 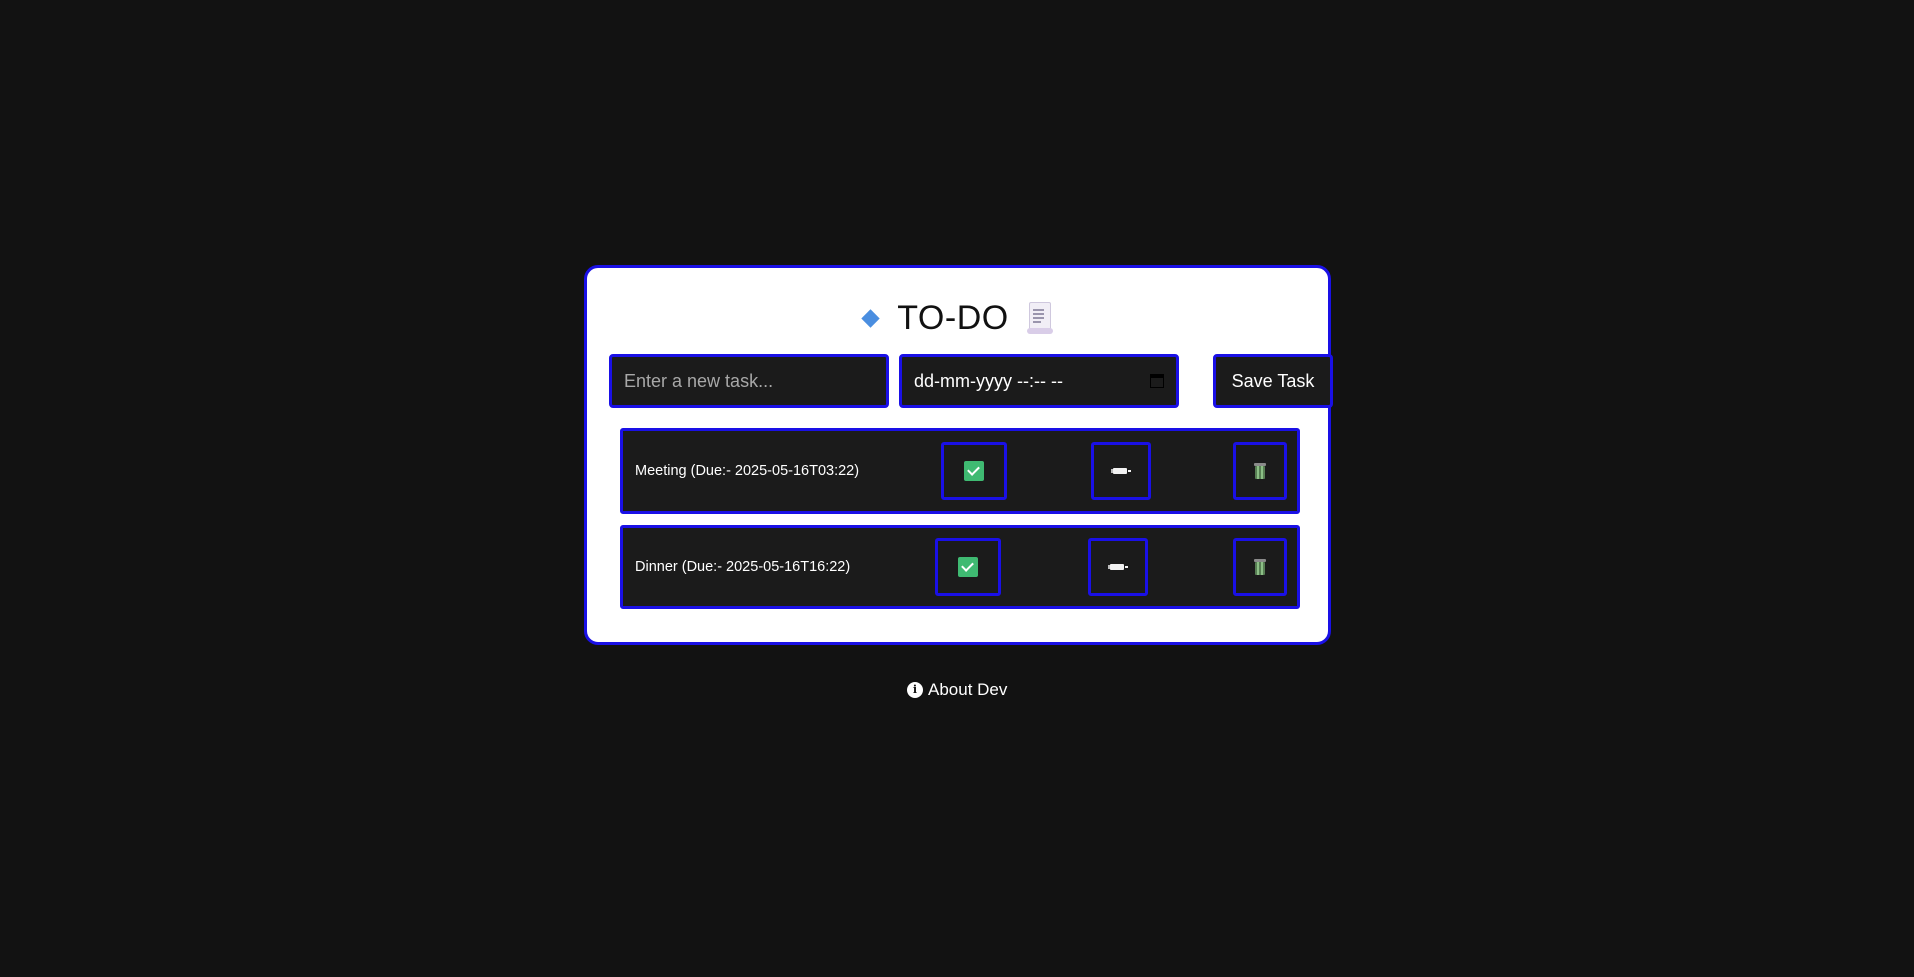 I want to click on blue-diamond-icon, so click(x=870, y=318).